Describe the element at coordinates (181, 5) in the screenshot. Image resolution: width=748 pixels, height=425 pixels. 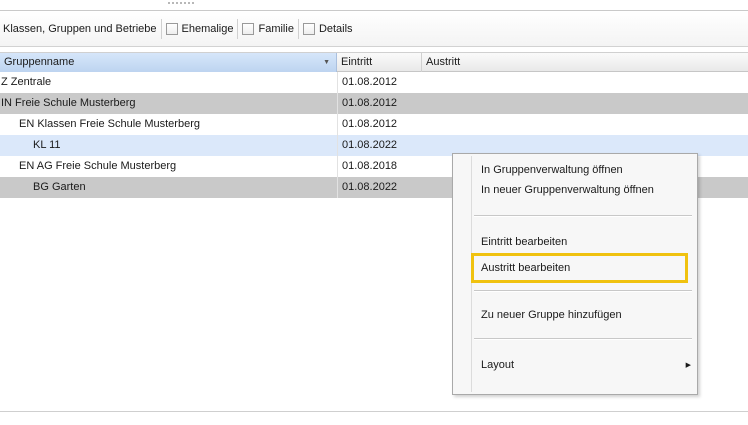
I see `panel-resize-grip` at that location.